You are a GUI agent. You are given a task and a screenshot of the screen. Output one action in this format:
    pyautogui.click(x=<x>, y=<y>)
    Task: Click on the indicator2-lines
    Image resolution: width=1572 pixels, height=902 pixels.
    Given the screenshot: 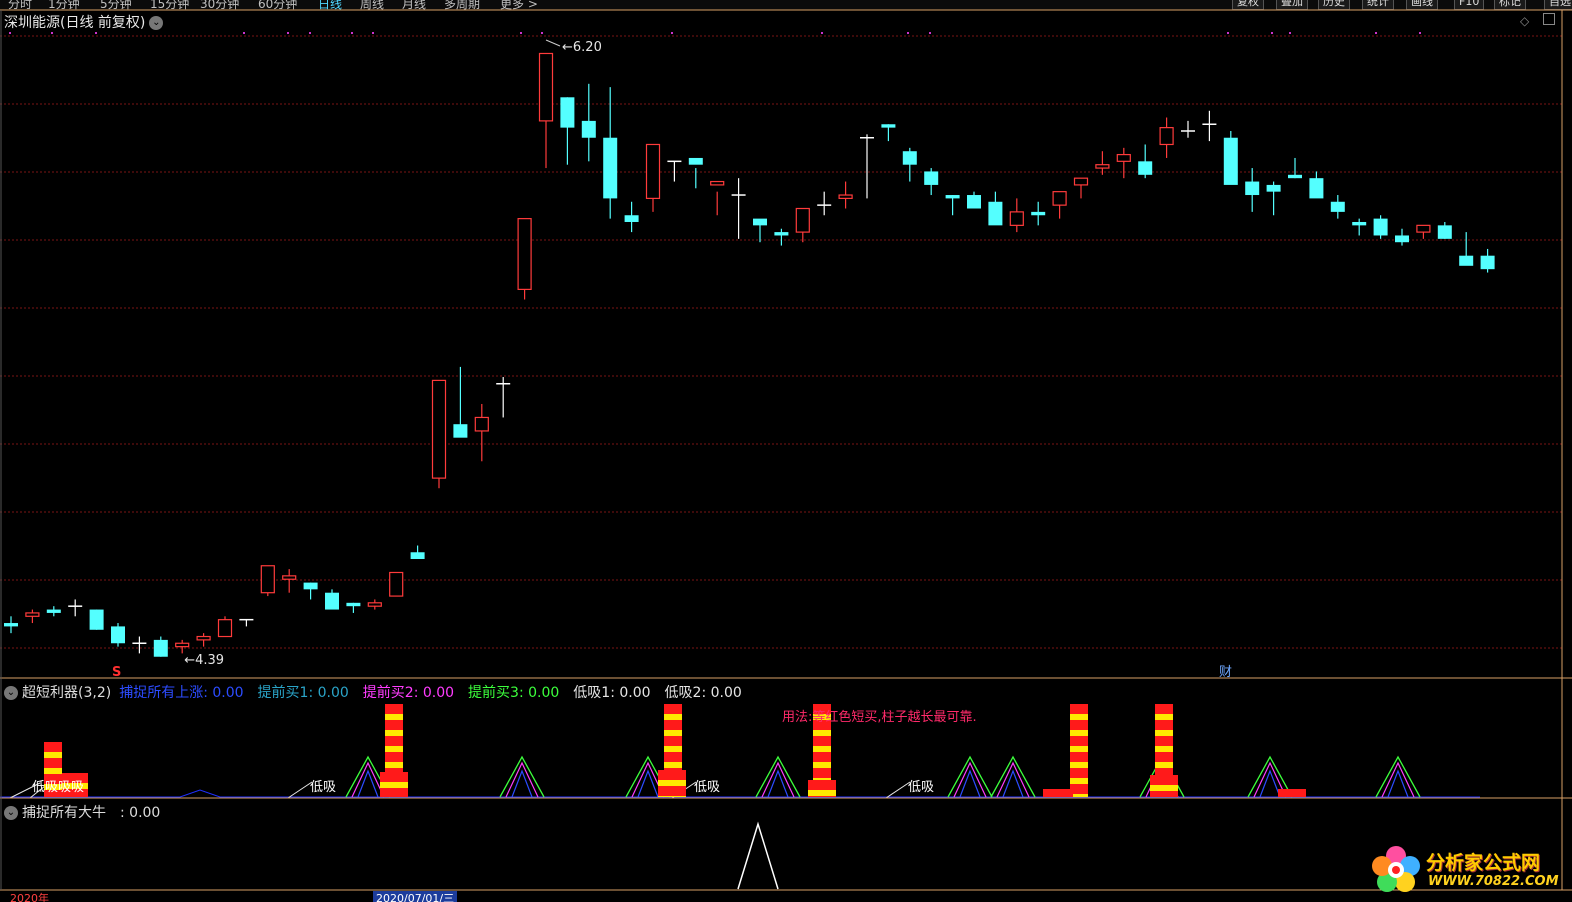 What is the action you would take?
    pyautogui.click(x=758, y=855)
    